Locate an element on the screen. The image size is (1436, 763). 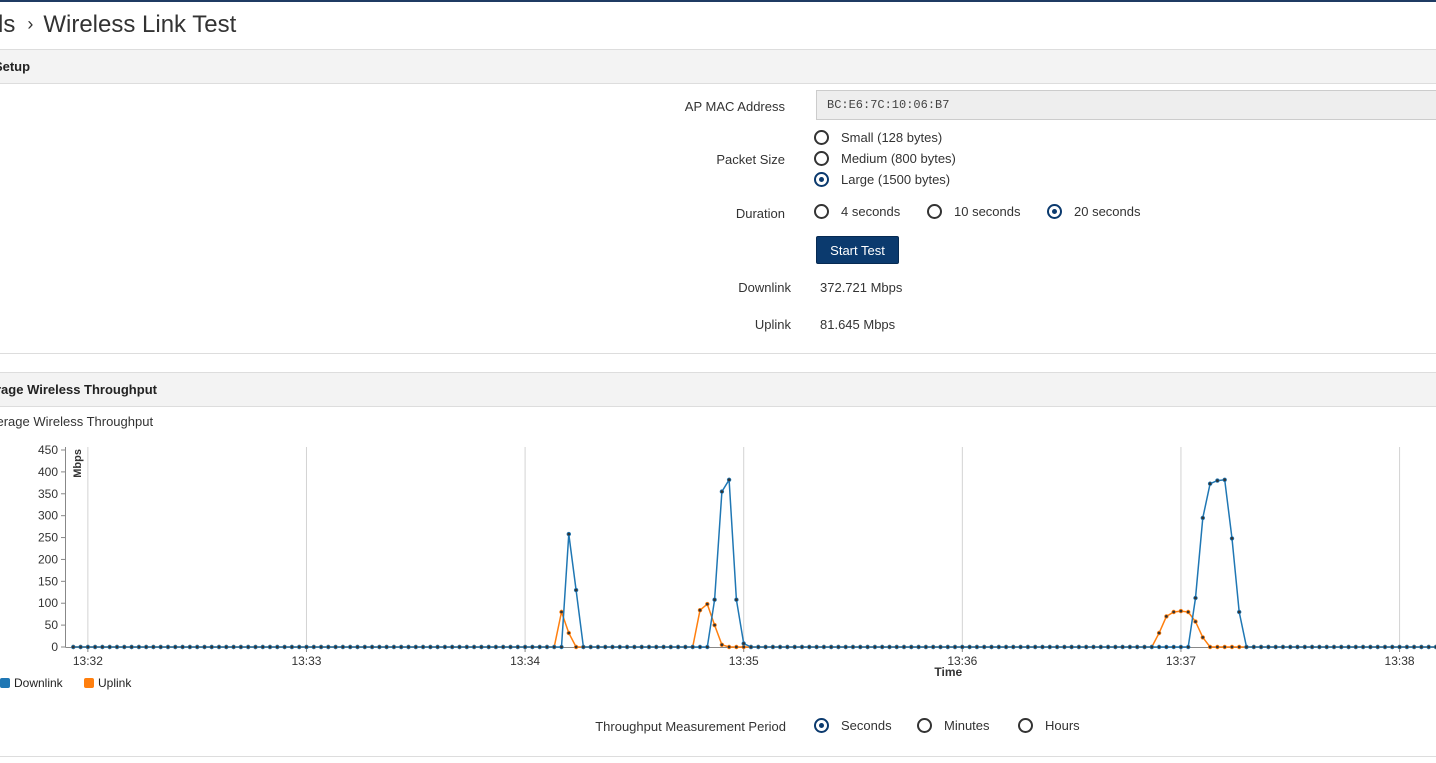
legend-item-downlink: Downlink is located at coordinates (31, 683).